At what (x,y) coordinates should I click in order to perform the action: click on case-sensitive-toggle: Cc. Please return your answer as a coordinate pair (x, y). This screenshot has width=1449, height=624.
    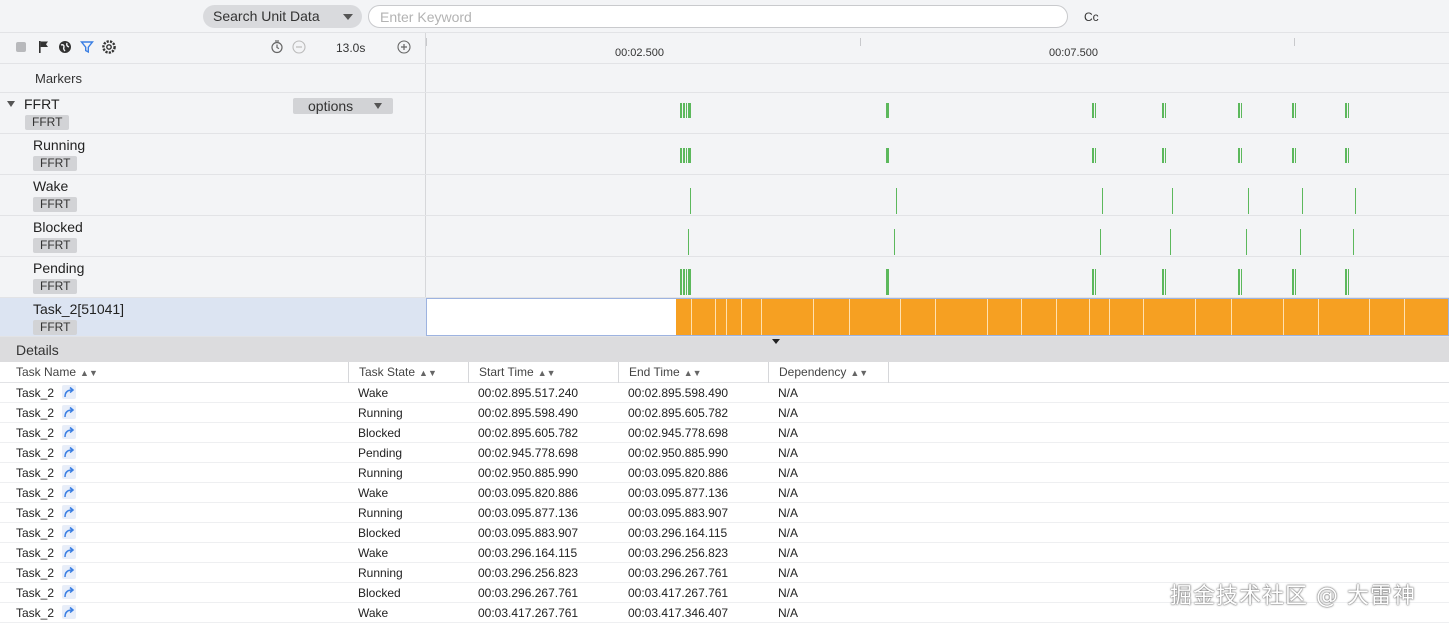
    Looking at the image, I should click on (1091, 17).